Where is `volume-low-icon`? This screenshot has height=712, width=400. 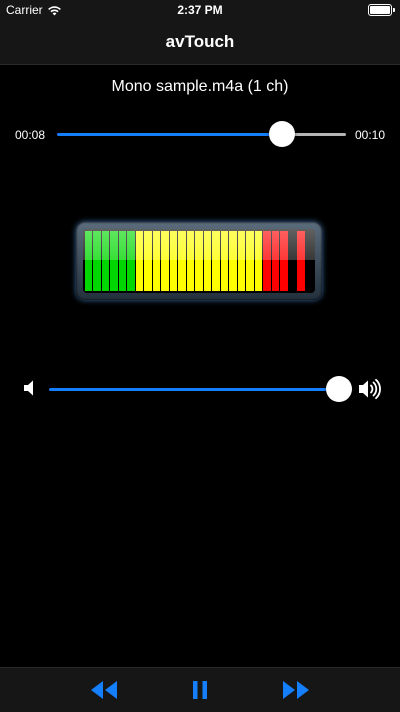 volume-low-icon is located at coordinates (28, 388).